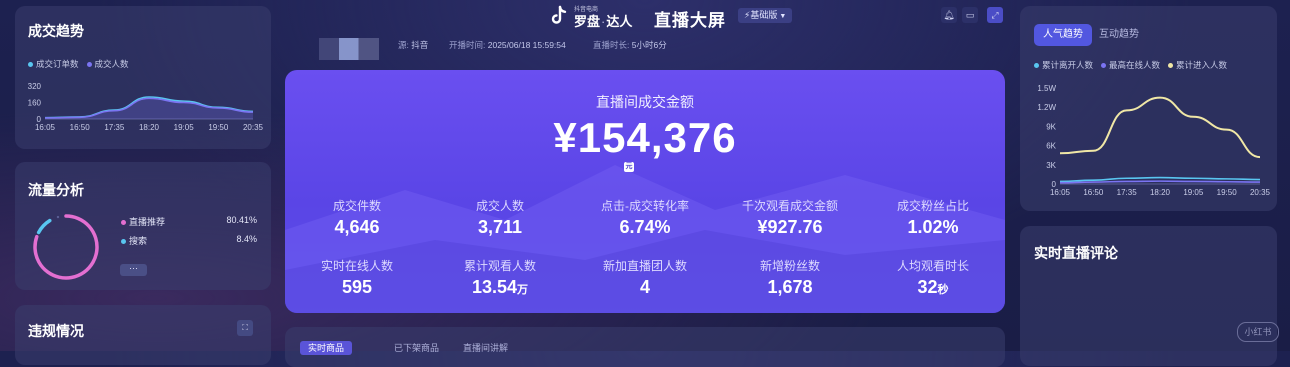 Image resolution: width=1290 pixels, height=367 pixels. What do you see at coordinates (645, 102) in the screenshot?
I see `gmv-label: 直播间成交金额` at bounding box center [645, 102].